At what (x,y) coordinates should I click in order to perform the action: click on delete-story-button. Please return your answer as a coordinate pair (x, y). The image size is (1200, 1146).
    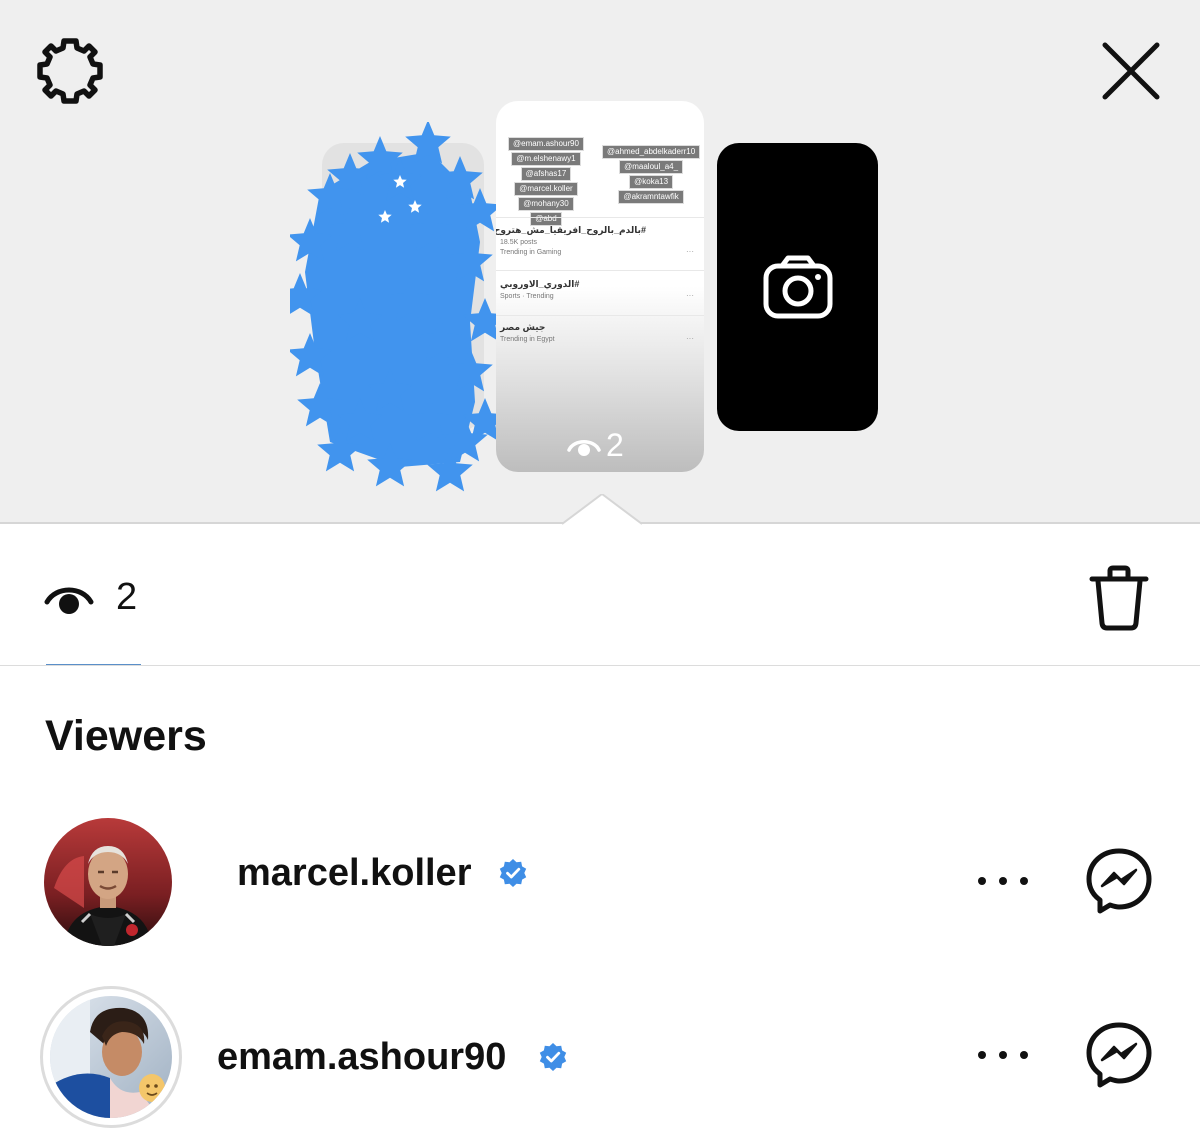
    Looking at the image, I should click on (1119, 598).